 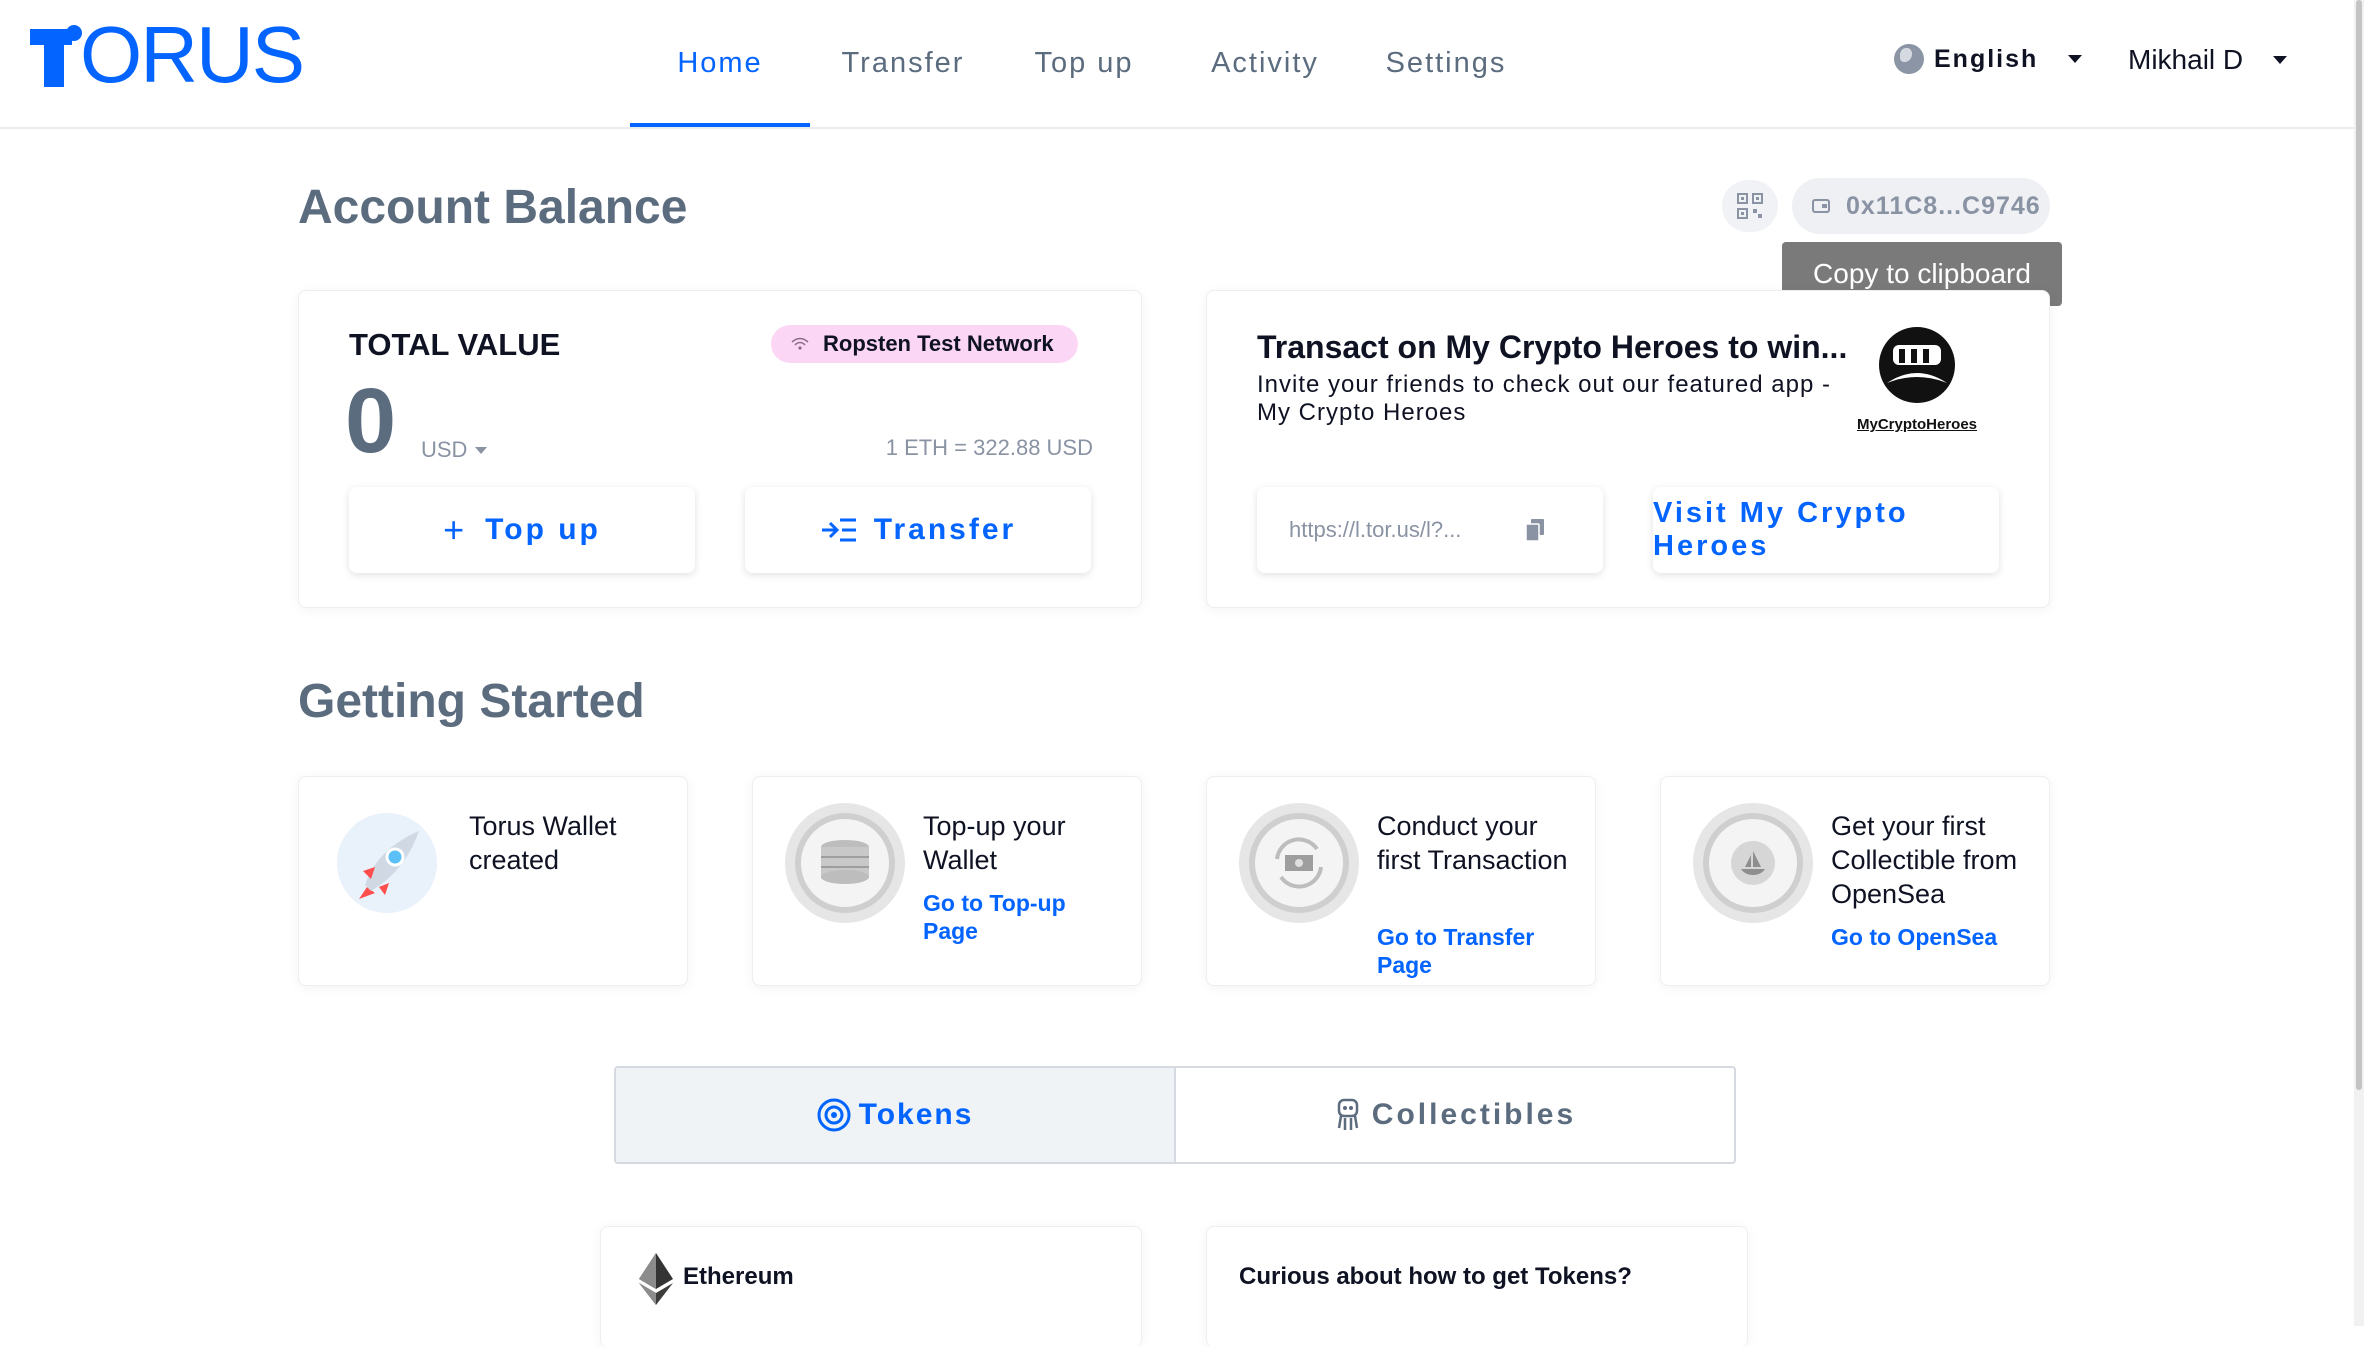 What do you see at coordinates (1299, 863) in the screenshot?
I see `transaction-icon` at bounding box center [1299, 863].